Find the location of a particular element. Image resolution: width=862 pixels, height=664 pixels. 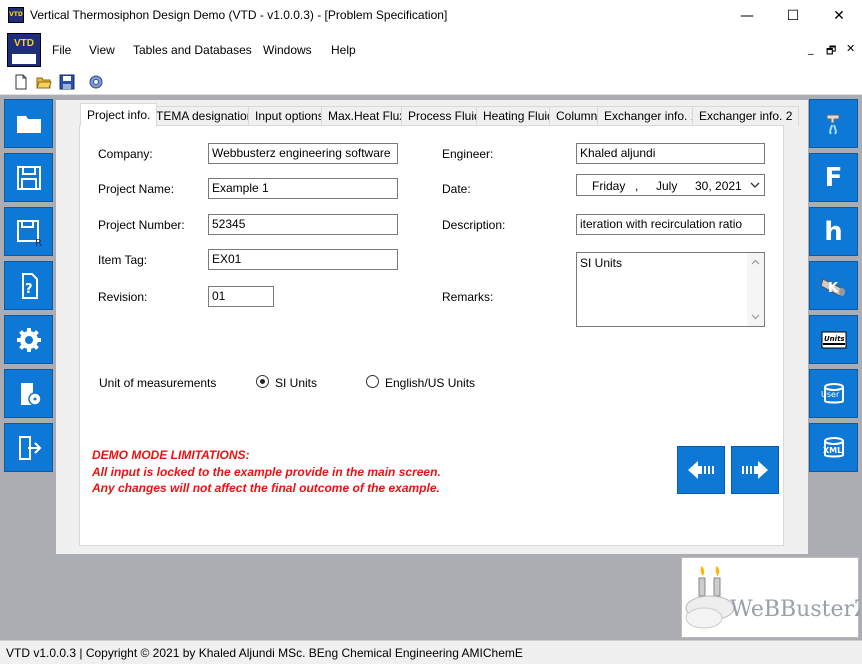

h-letter-icon: h is located at coordinates (833, 231).